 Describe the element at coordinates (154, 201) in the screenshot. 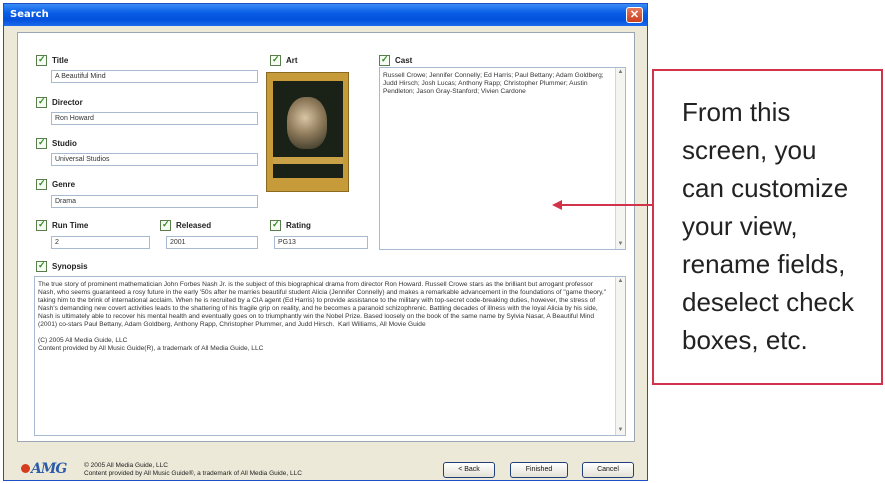

I see `genre-field: Drama` at that location.